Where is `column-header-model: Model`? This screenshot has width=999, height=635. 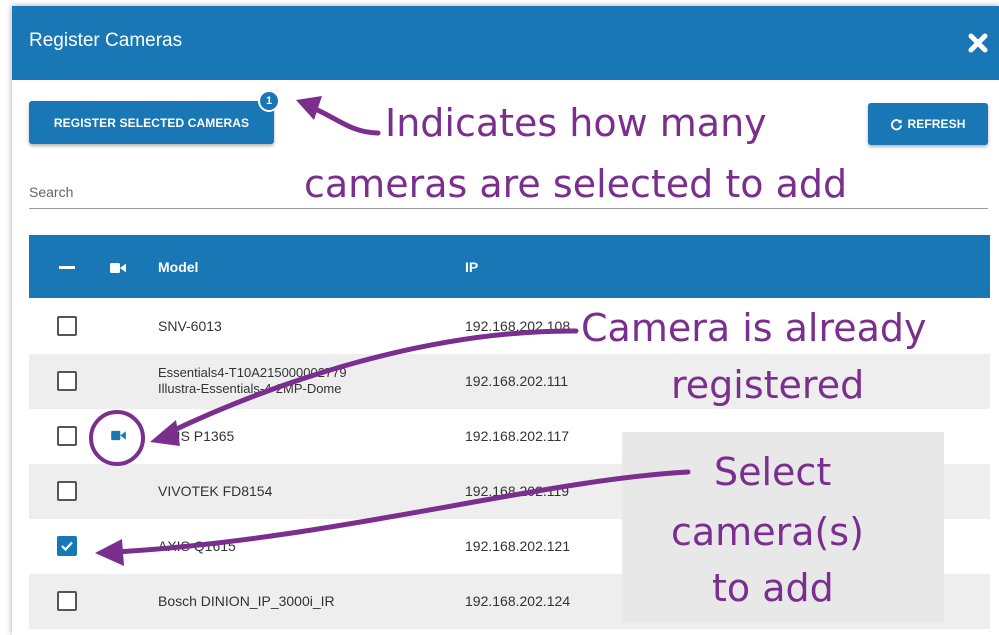
column-header-model: Model is located at coordinates (178, 267).